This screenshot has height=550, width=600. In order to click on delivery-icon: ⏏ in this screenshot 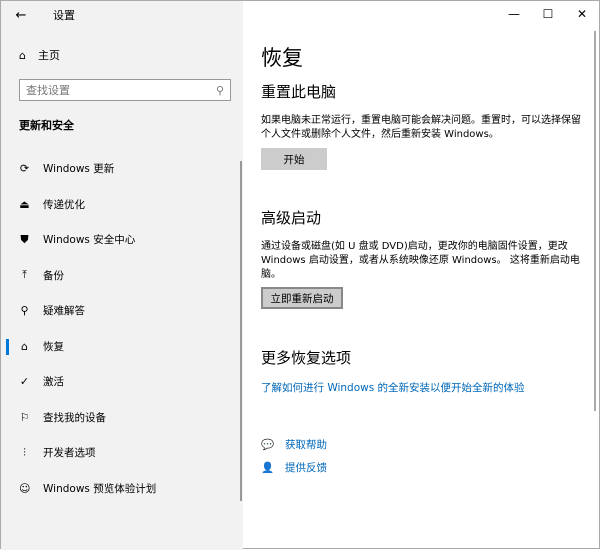, I will do `click(24, 204)`.